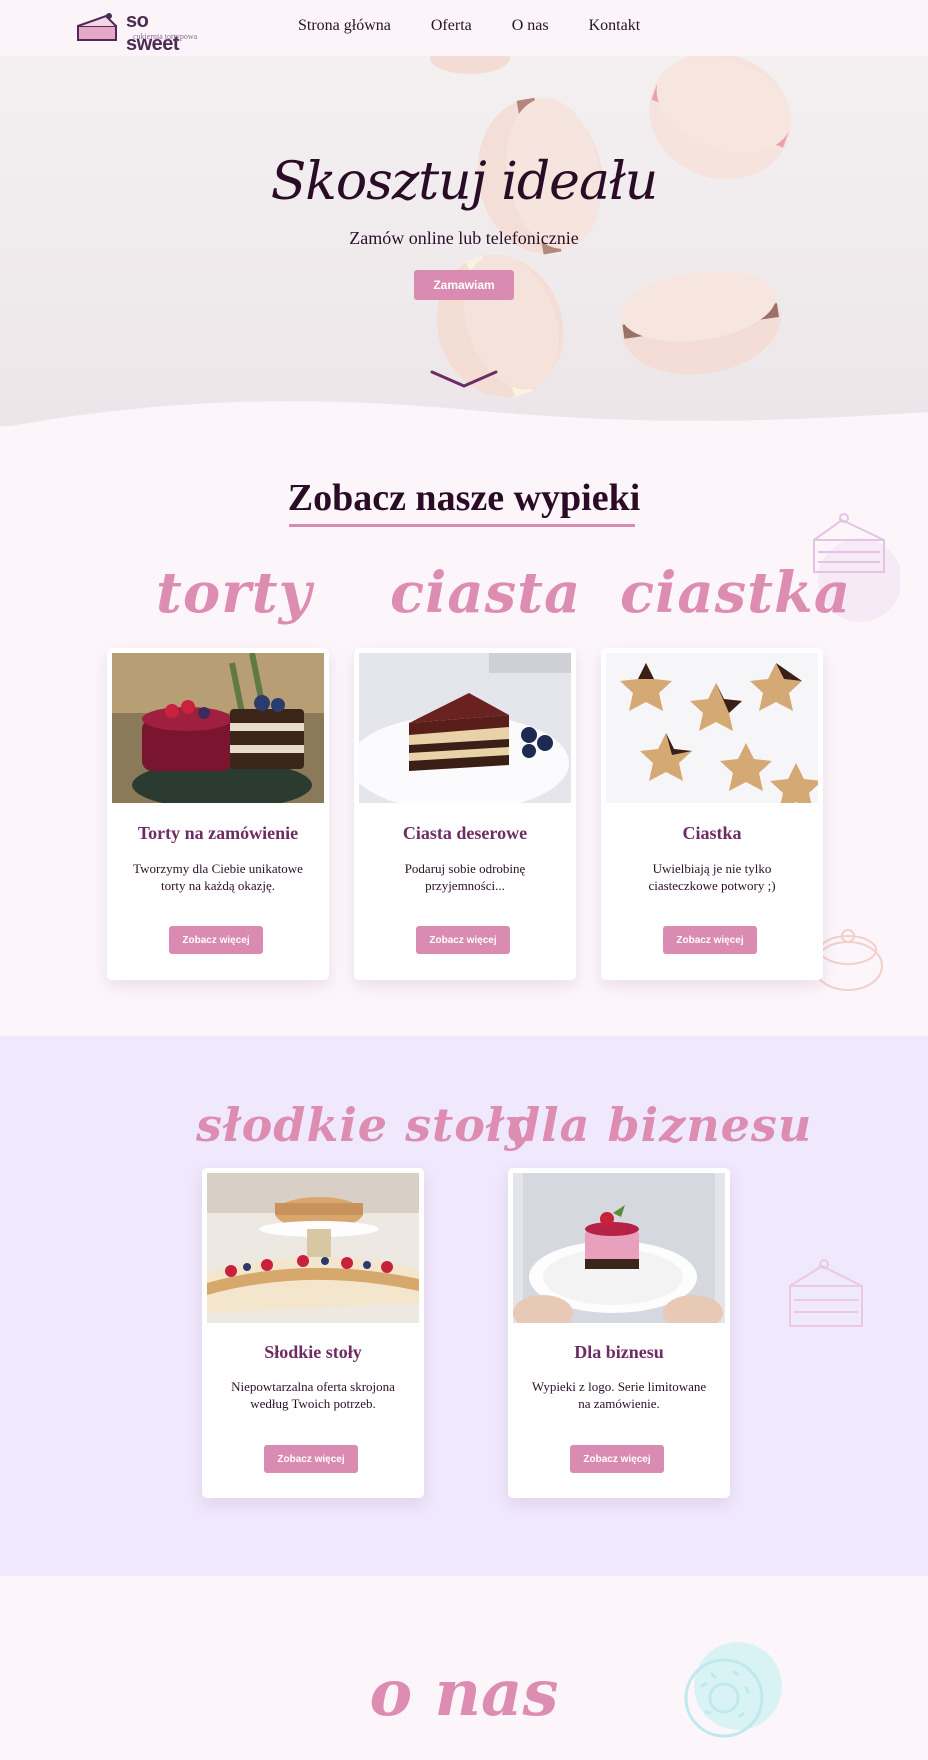  Describe the element at coordinates (660, 1125) in the screenshot. I see `script-business: dla biznesu` at that location.